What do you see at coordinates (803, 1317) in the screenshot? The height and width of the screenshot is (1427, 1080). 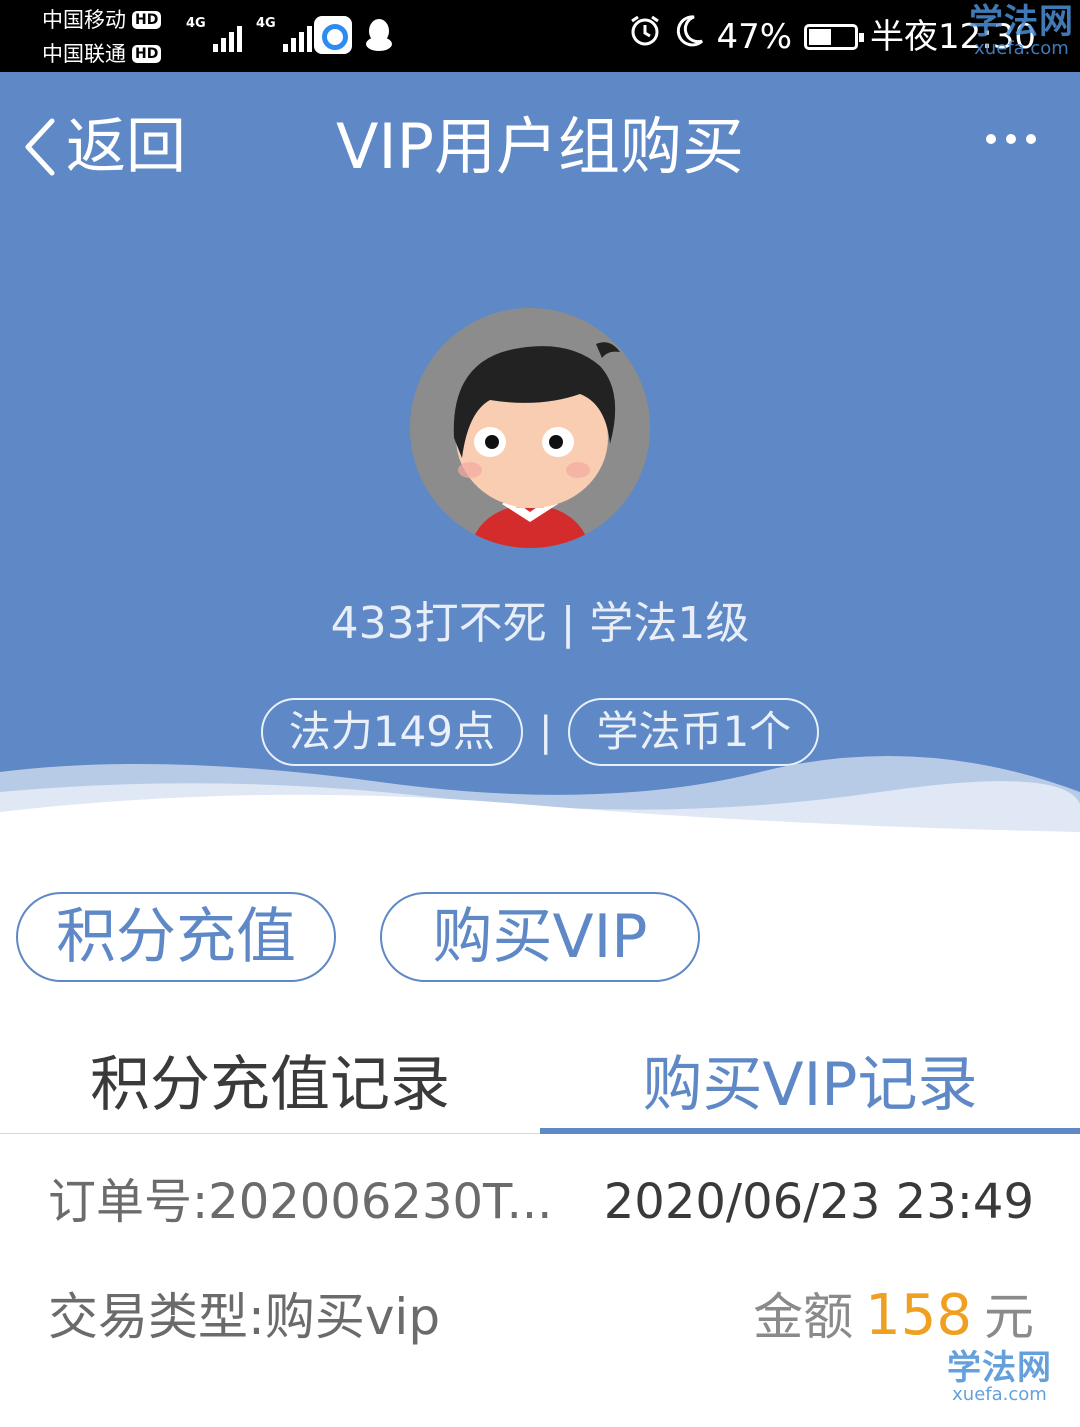 I see `amount-label: 金额` at bounding box center [803, 1317].